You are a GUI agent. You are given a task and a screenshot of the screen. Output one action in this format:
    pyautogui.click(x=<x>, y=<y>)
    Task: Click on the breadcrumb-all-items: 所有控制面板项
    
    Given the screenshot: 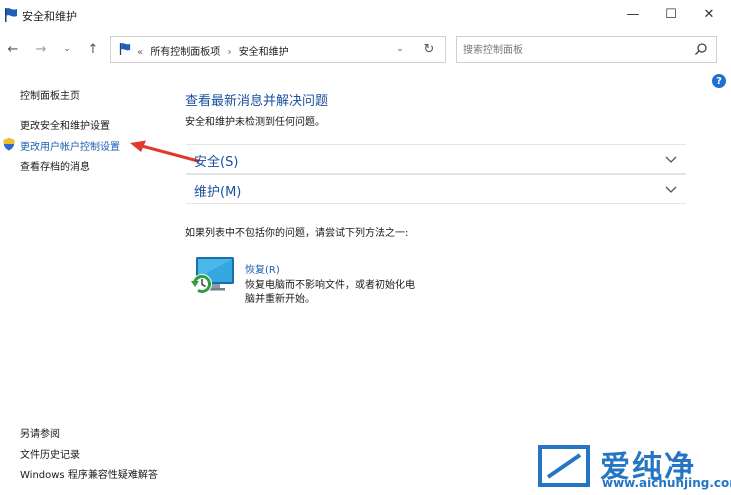 What is the action you would take?
    pyautogui.click(x=185, y=52)
    